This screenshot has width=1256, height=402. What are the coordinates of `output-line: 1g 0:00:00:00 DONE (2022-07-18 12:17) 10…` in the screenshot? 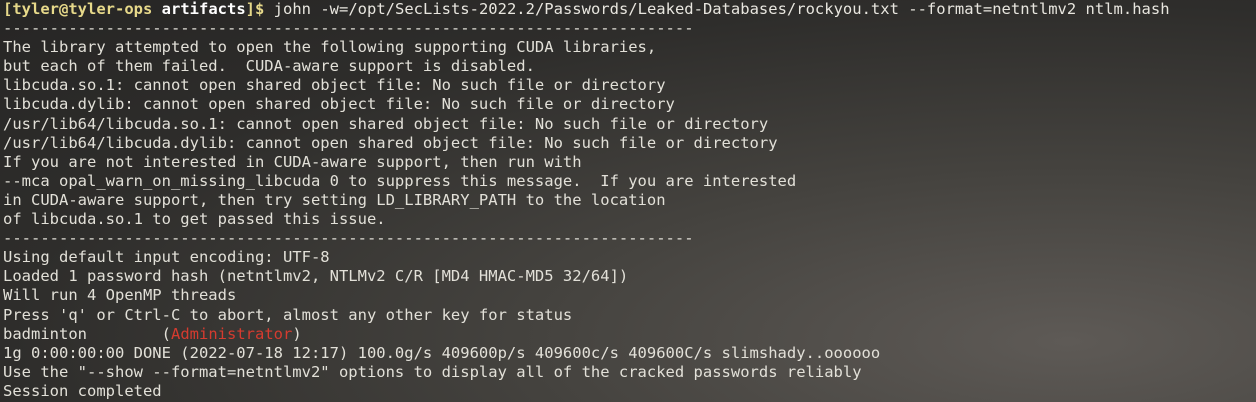 It's located at (442, 352).